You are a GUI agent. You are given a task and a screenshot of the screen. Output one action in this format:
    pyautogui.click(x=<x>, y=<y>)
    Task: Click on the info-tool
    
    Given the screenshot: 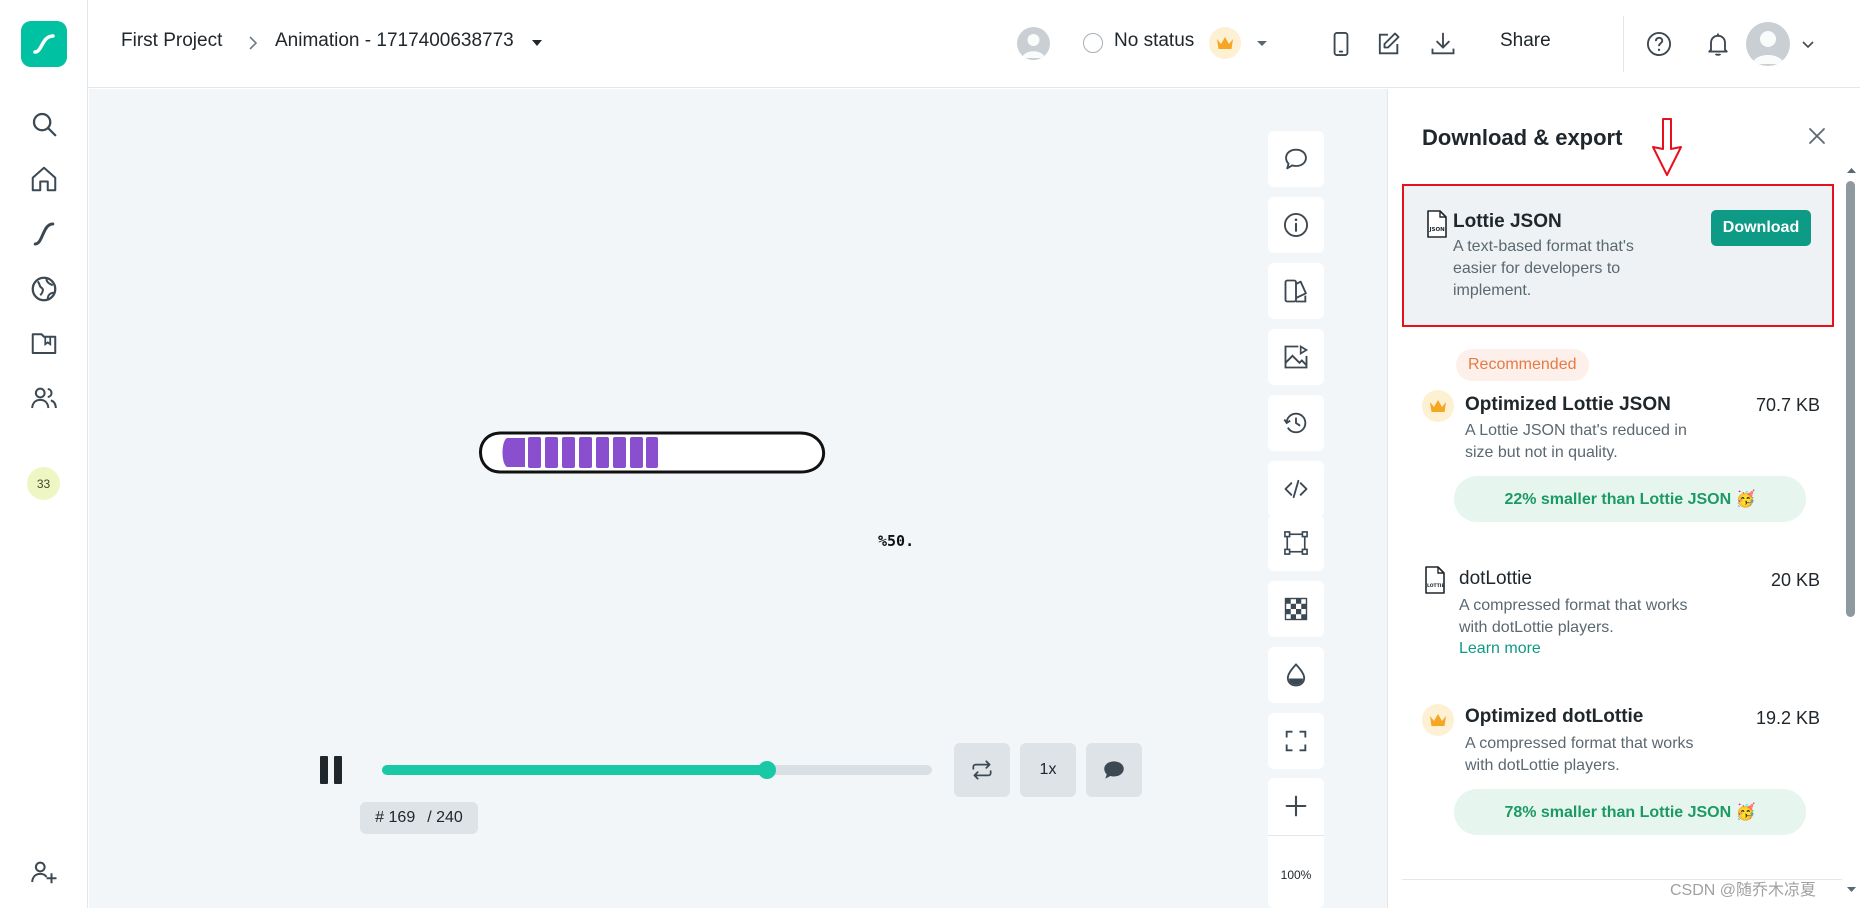 What is the action you would take?
    pyautogui.click(x=1296, y=225)
    